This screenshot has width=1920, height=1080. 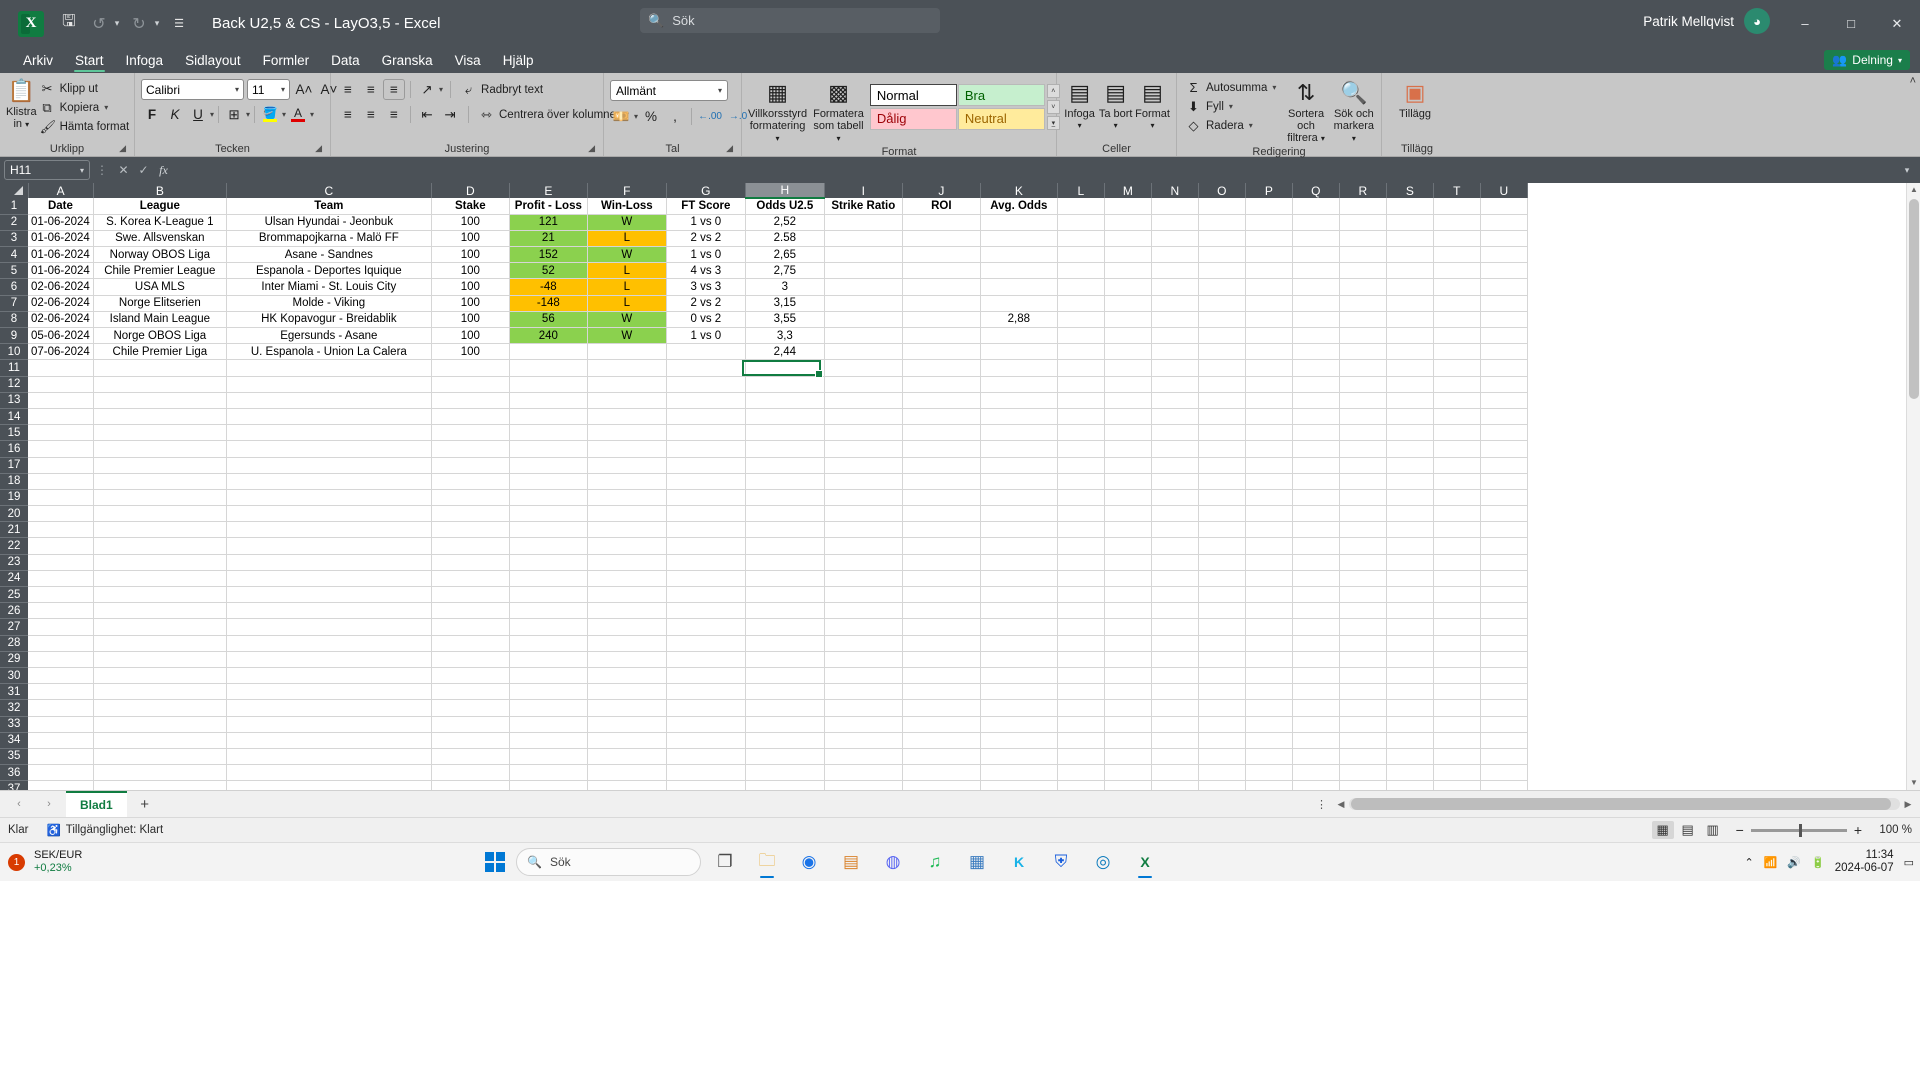 What do you see at coordinates (1305, 111) in the screenshot?
I see `sort-filter-button: ⇅ Sortera och filtrera ▾` at bounding box center [1305, 111].